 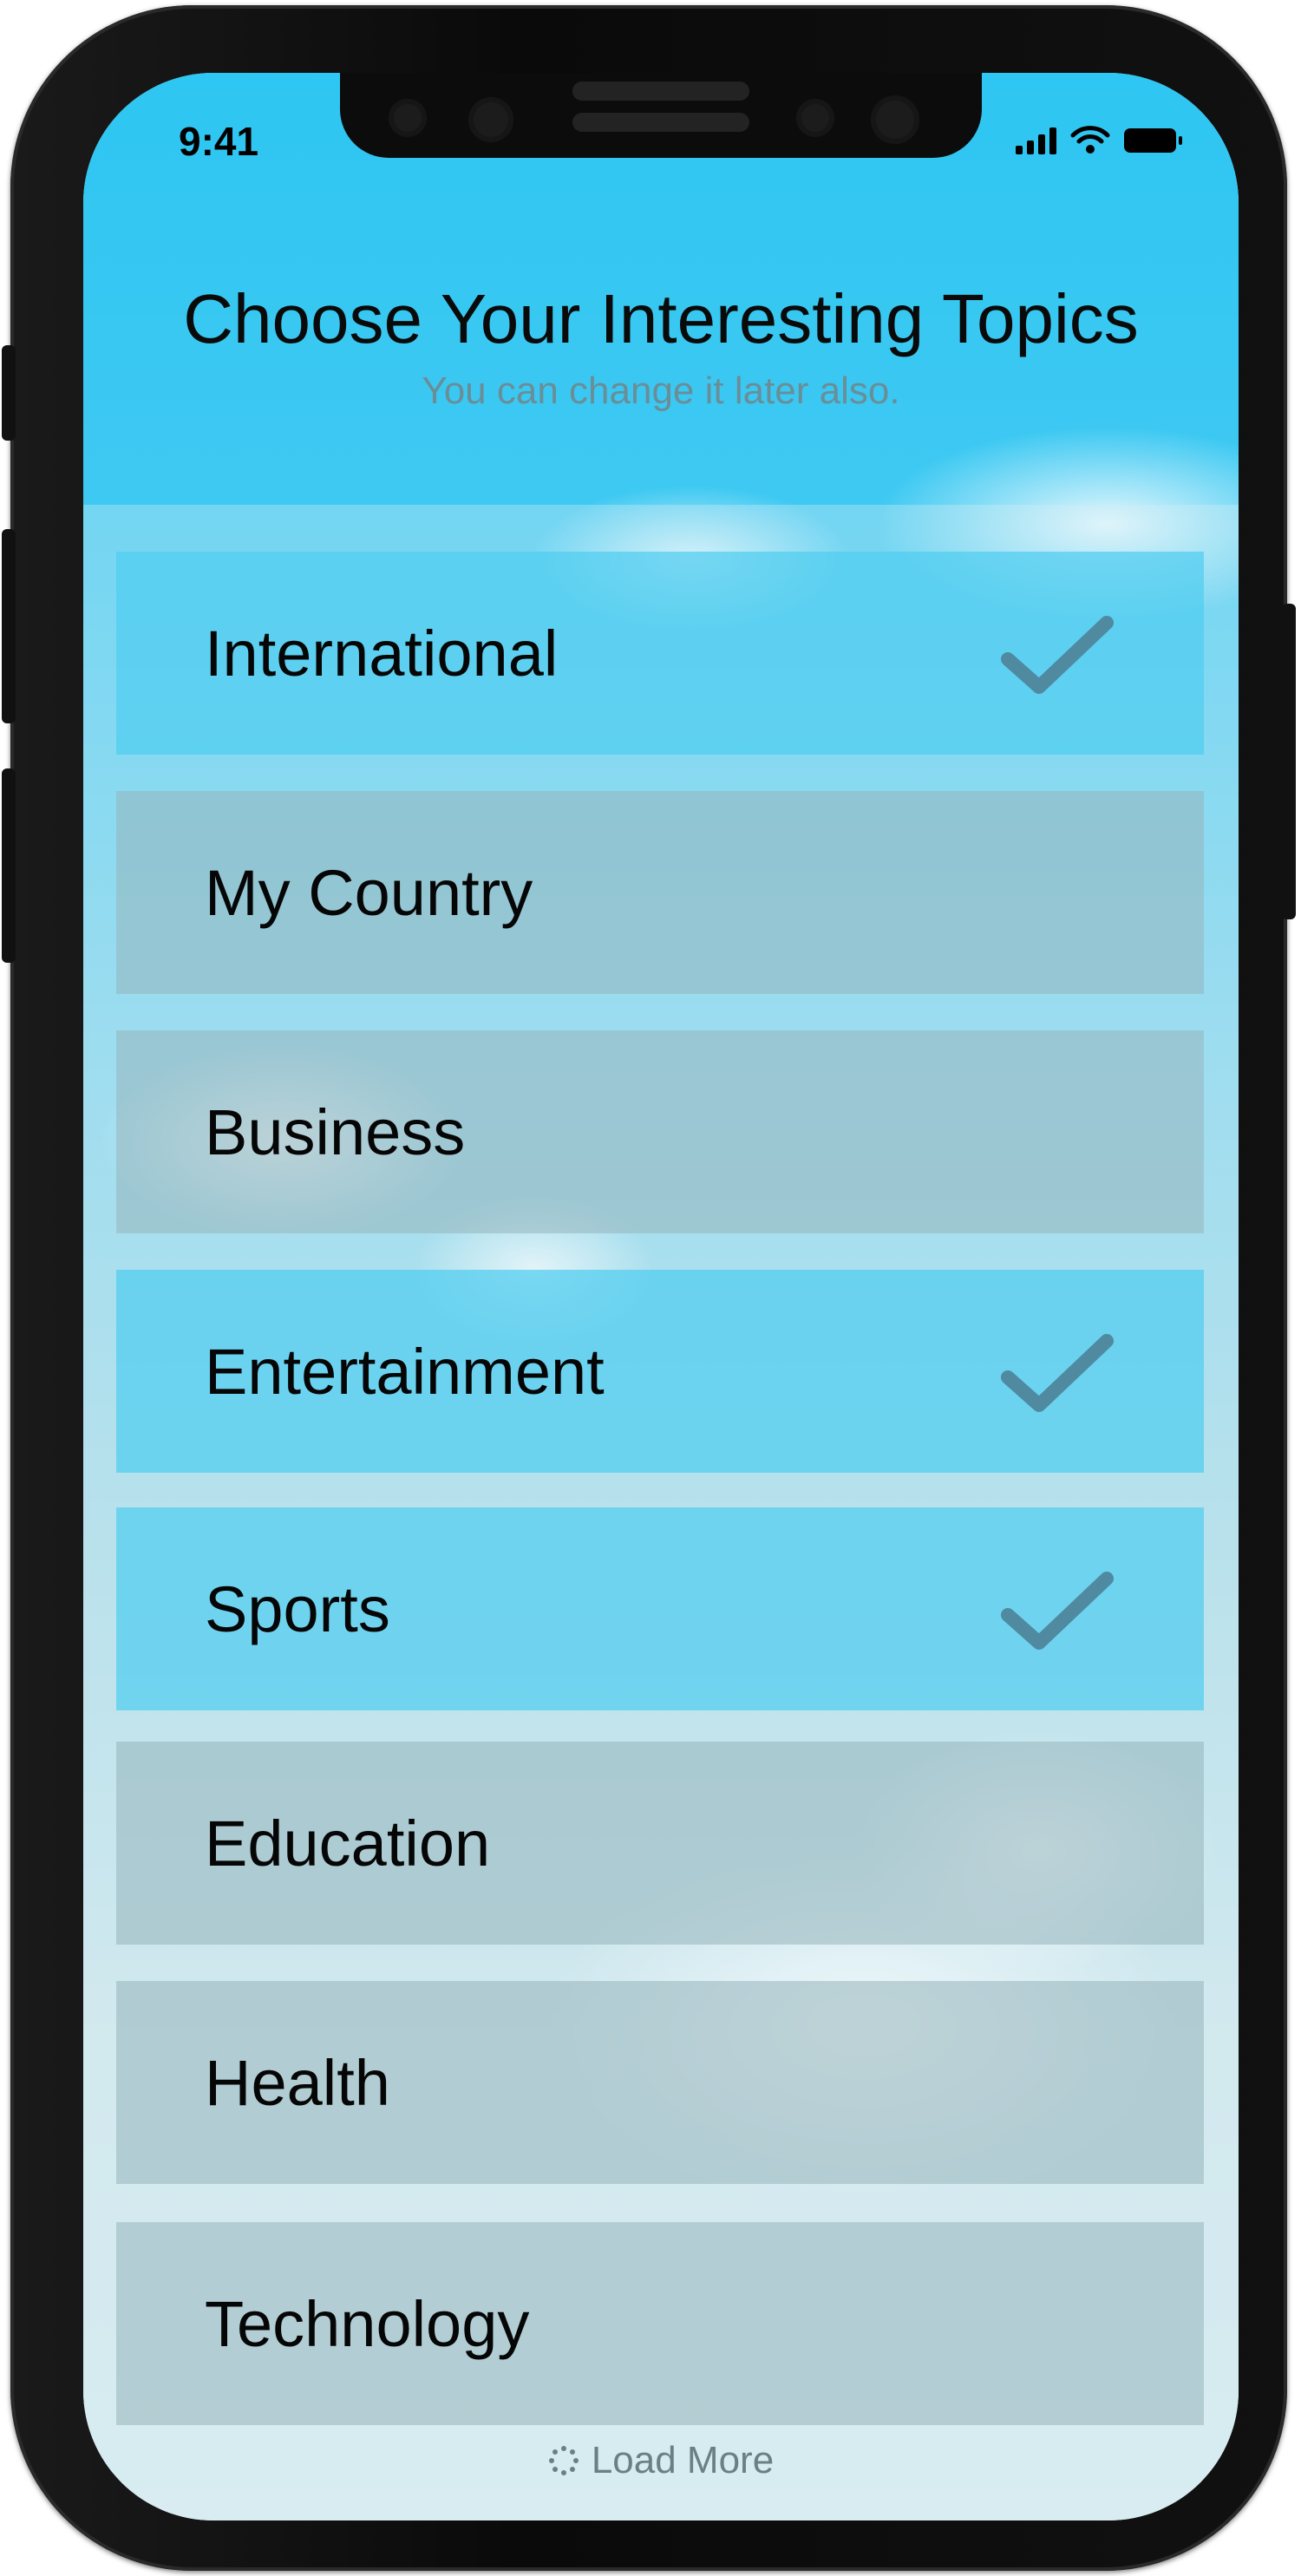 I want to click on topic-item: Entertainment, so click(x=660, y=1371).